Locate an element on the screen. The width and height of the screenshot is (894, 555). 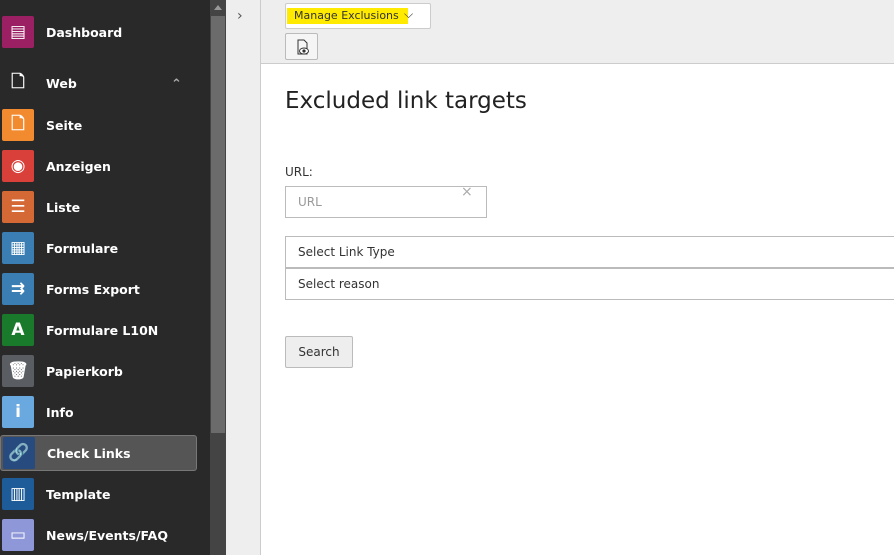
sidebar-item-label: Forms Export is located at coordinates (93, 289).